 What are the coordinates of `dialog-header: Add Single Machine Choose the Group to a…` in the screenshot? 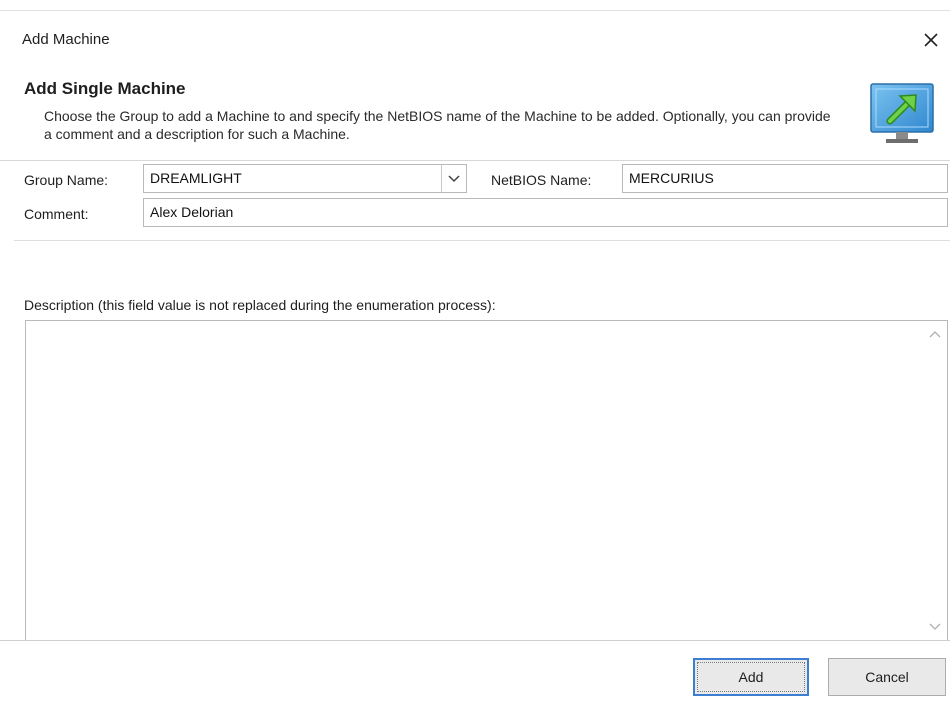 It's located at (475, 115).